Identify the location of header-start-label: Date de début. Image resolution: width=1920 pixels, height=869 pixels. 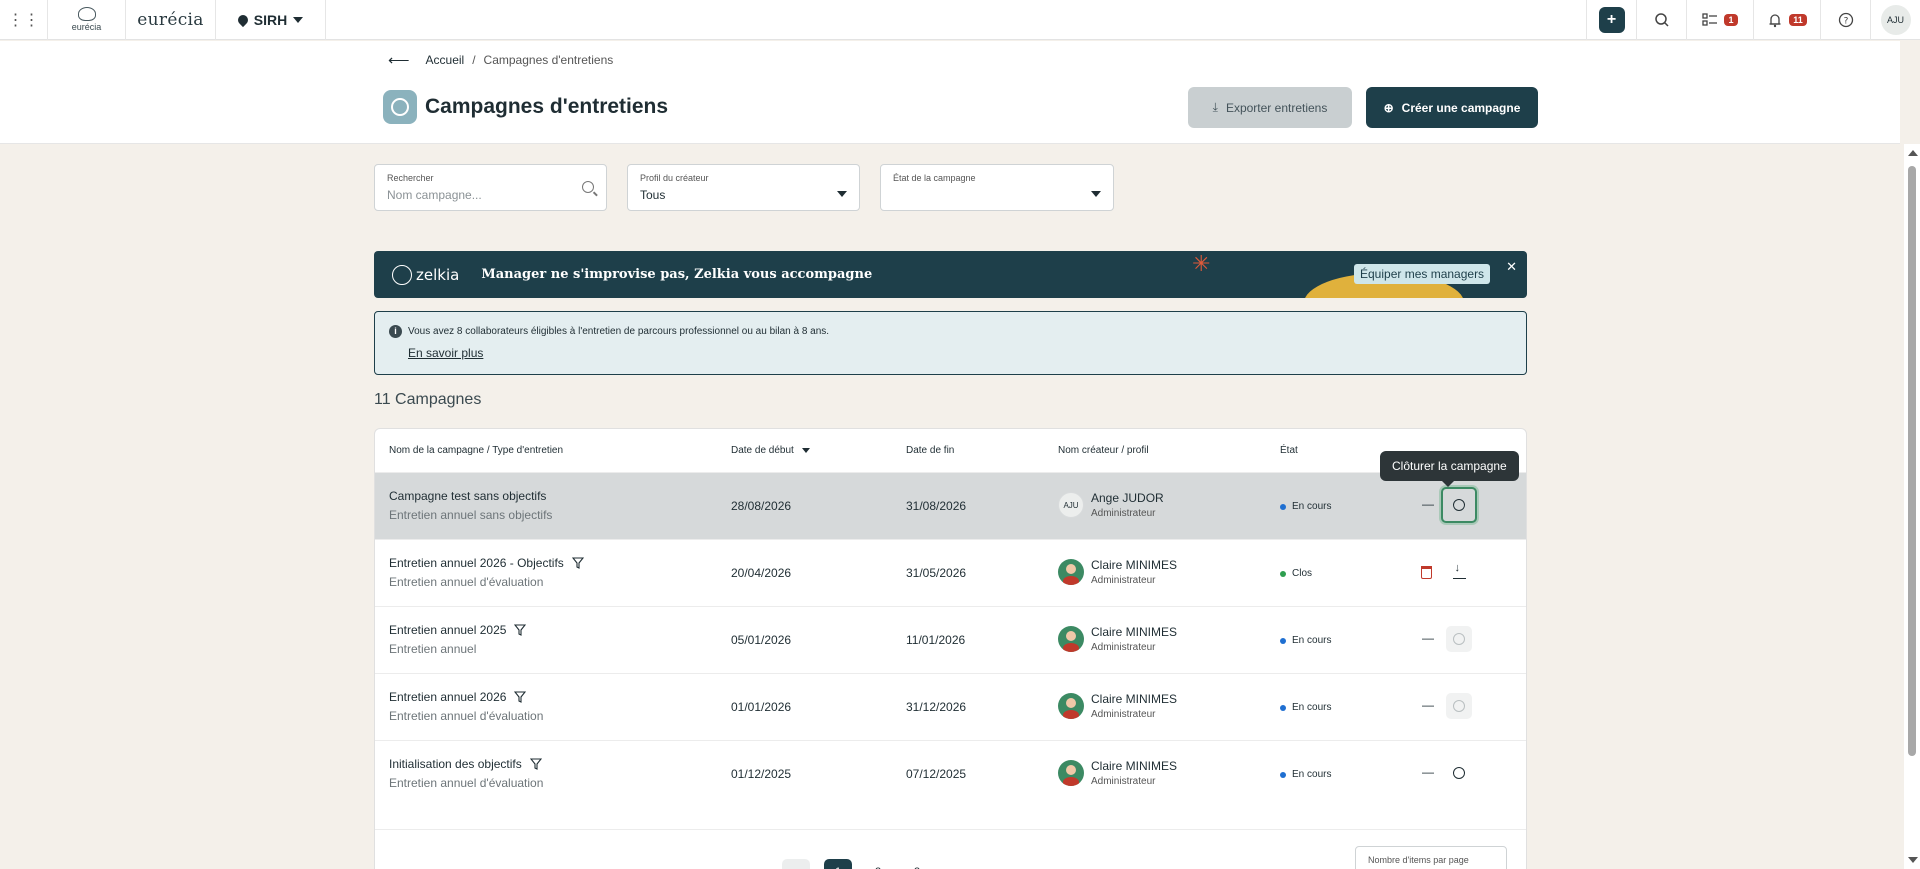
(762, 450).